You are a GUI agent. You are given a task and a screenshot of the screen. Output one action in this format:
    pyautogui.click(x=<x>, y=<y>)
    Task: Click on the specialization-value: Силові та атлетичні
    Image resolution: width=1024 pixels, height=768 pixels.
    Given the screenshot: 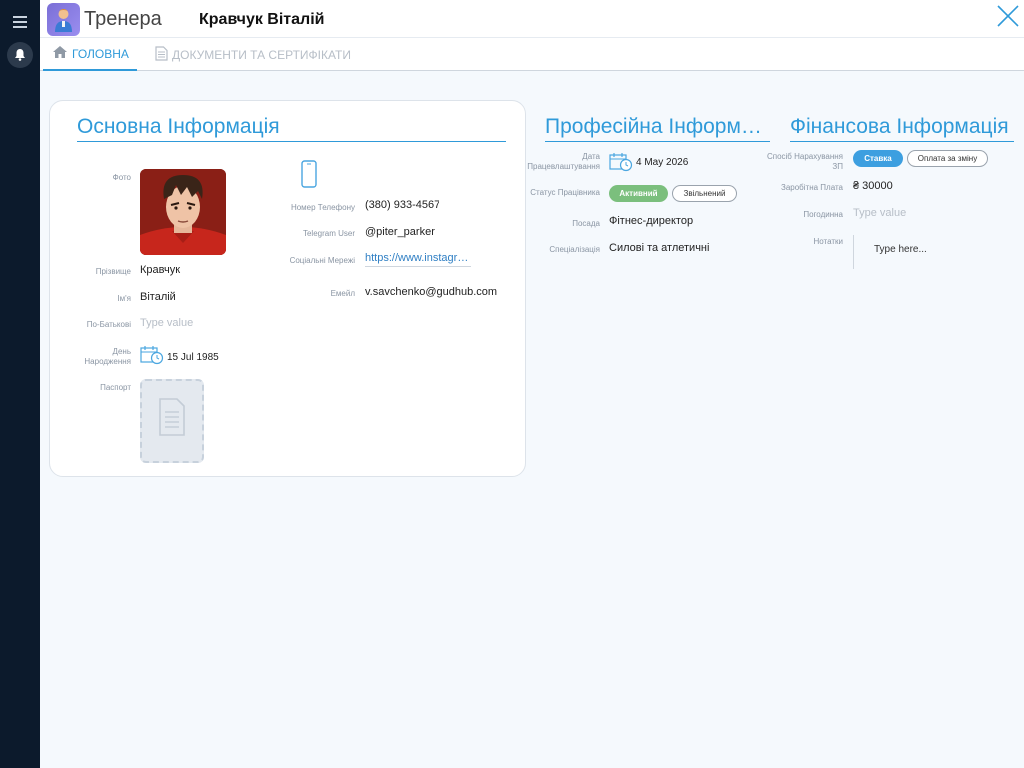 What is the action you would take?
    pyautogui.click(x=659, y=248)
    